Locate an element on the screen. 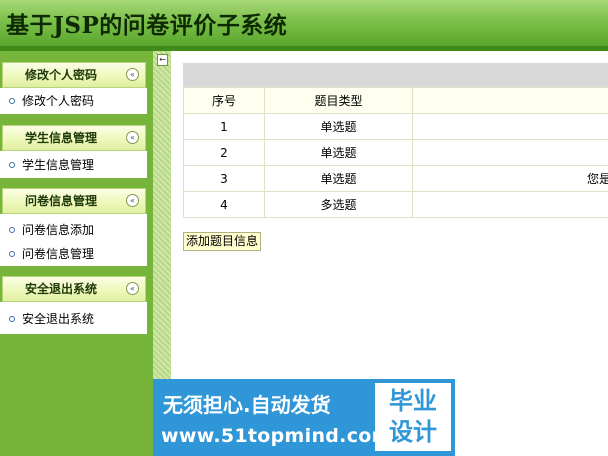 Image resolution: width=608 pixels, height=456 pixels. sidebar-item-logout: 安全退出系统 is located at coordinates (73, 319).